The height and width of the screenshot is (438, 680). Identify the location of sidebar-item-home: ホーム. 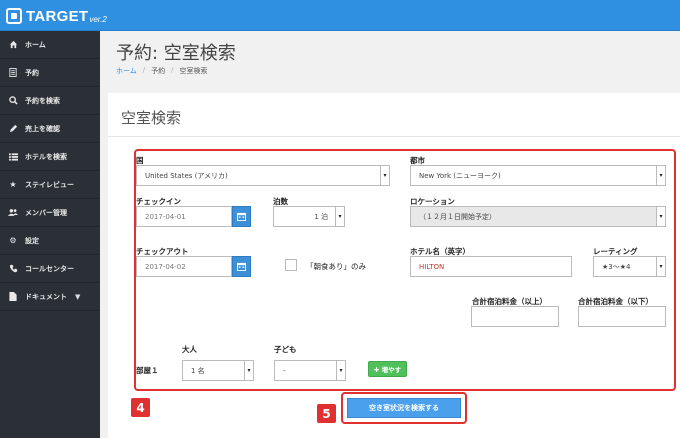
(50, 45).